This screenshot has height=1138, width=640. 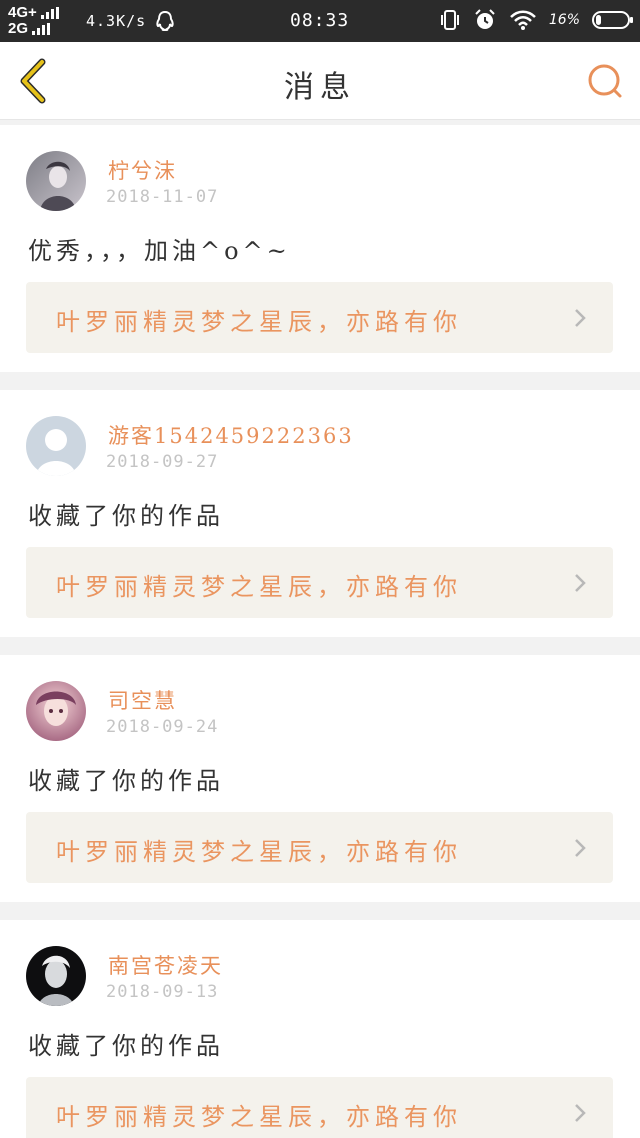 I want to click on network-speed: 4.3K/s, so click(x=116, y=21).